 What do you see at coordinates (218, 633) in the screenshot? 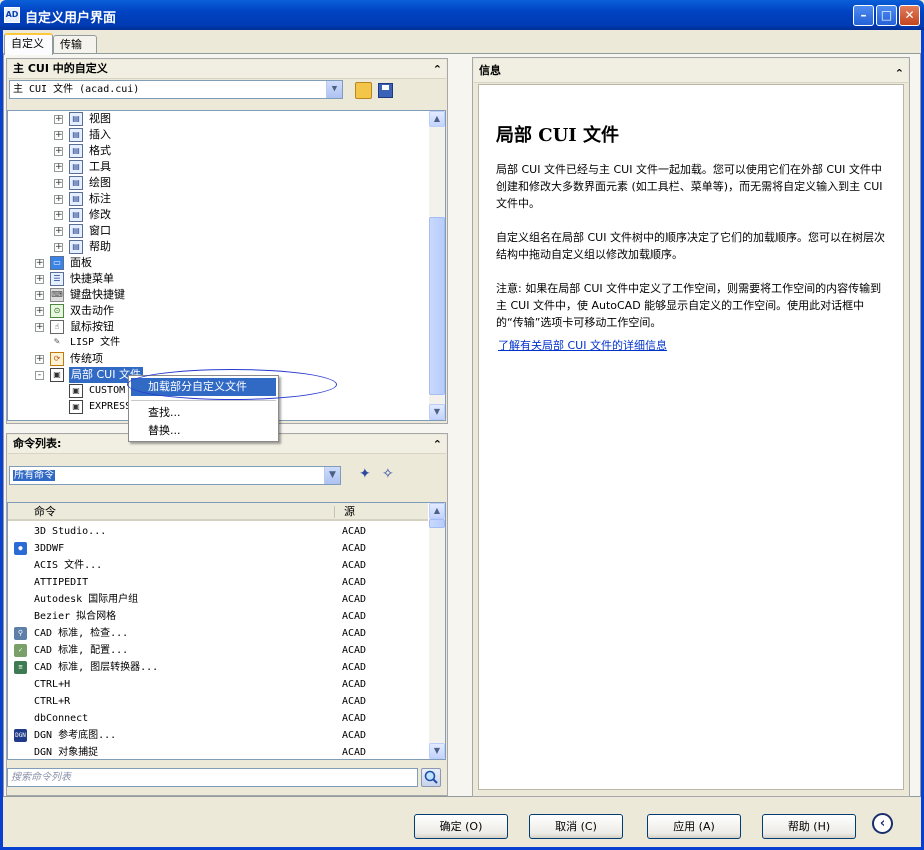
I see `table-row: ⚲ CAD 标准, 检查... ACAD` at bounding box center [218, 633].